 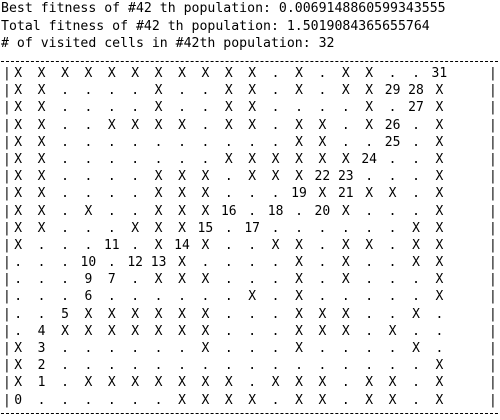 I want to click on grid-cell: 2, so click(x=41, y=366).